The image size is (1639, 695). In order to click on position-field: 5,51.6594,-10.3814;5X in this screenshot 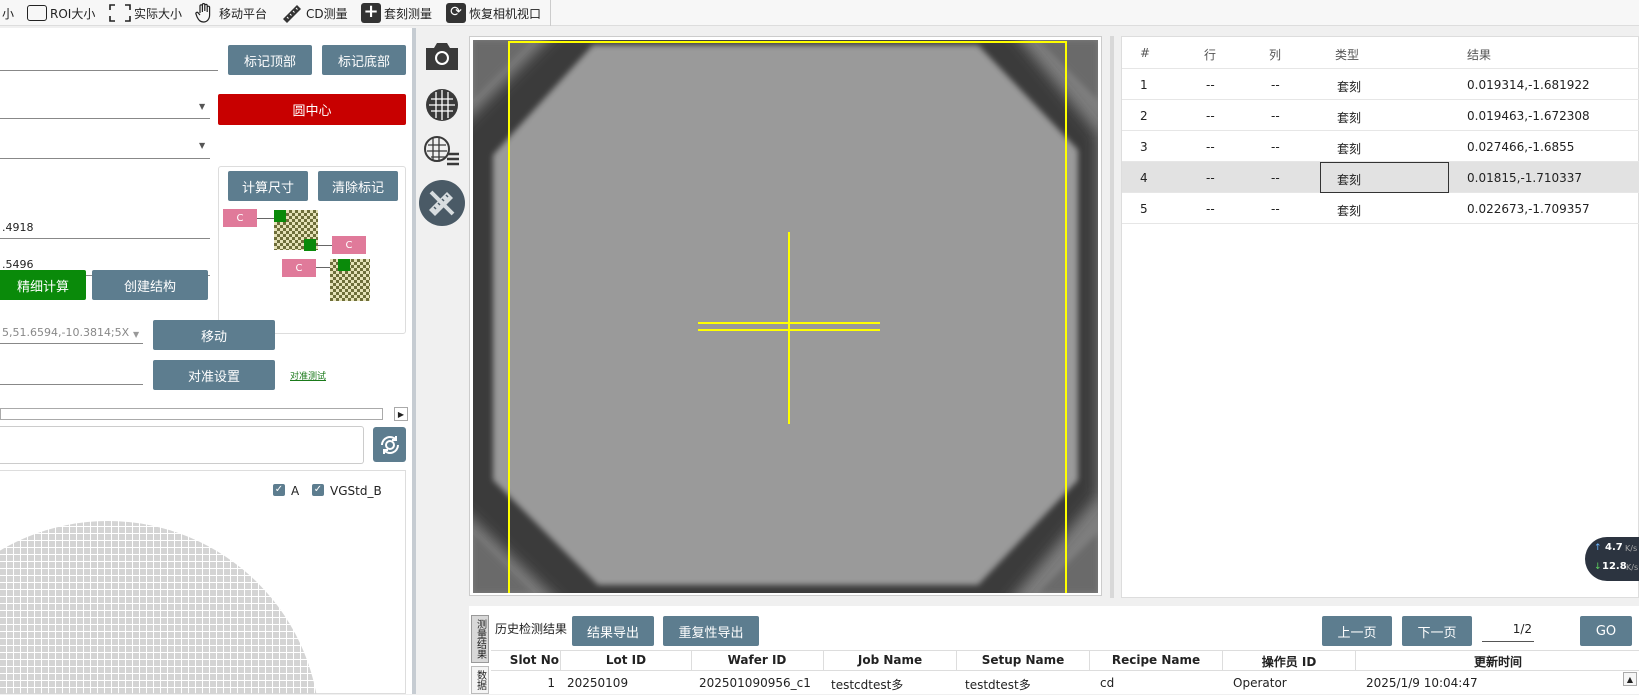, I will do `click(71, 335)`.